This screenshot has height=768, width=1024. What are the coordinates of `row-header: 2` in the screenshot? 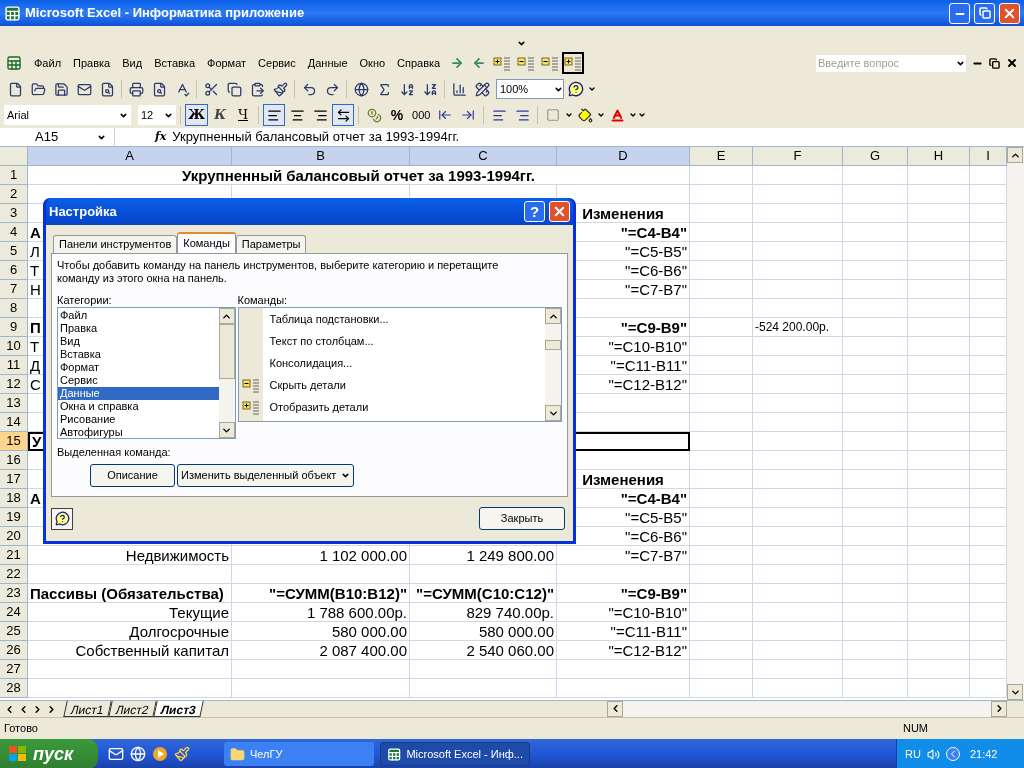 It's located at (14, 194).